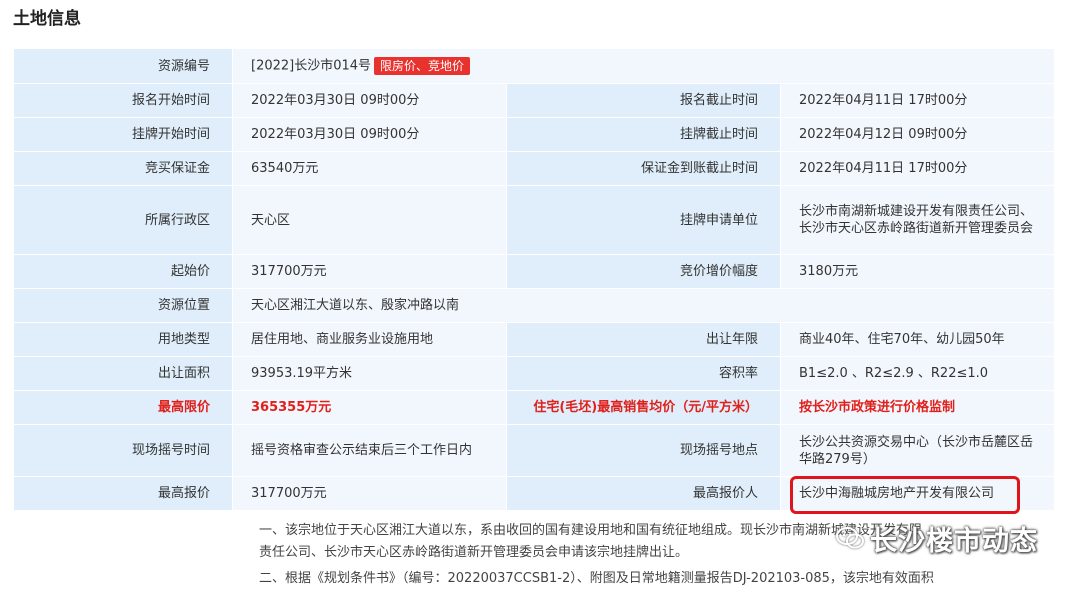 The image size is (1080, 595). Describe the element at coordinates (369, 493) in the screenshot. I see `top-bid-value: 317700万元` at that location.